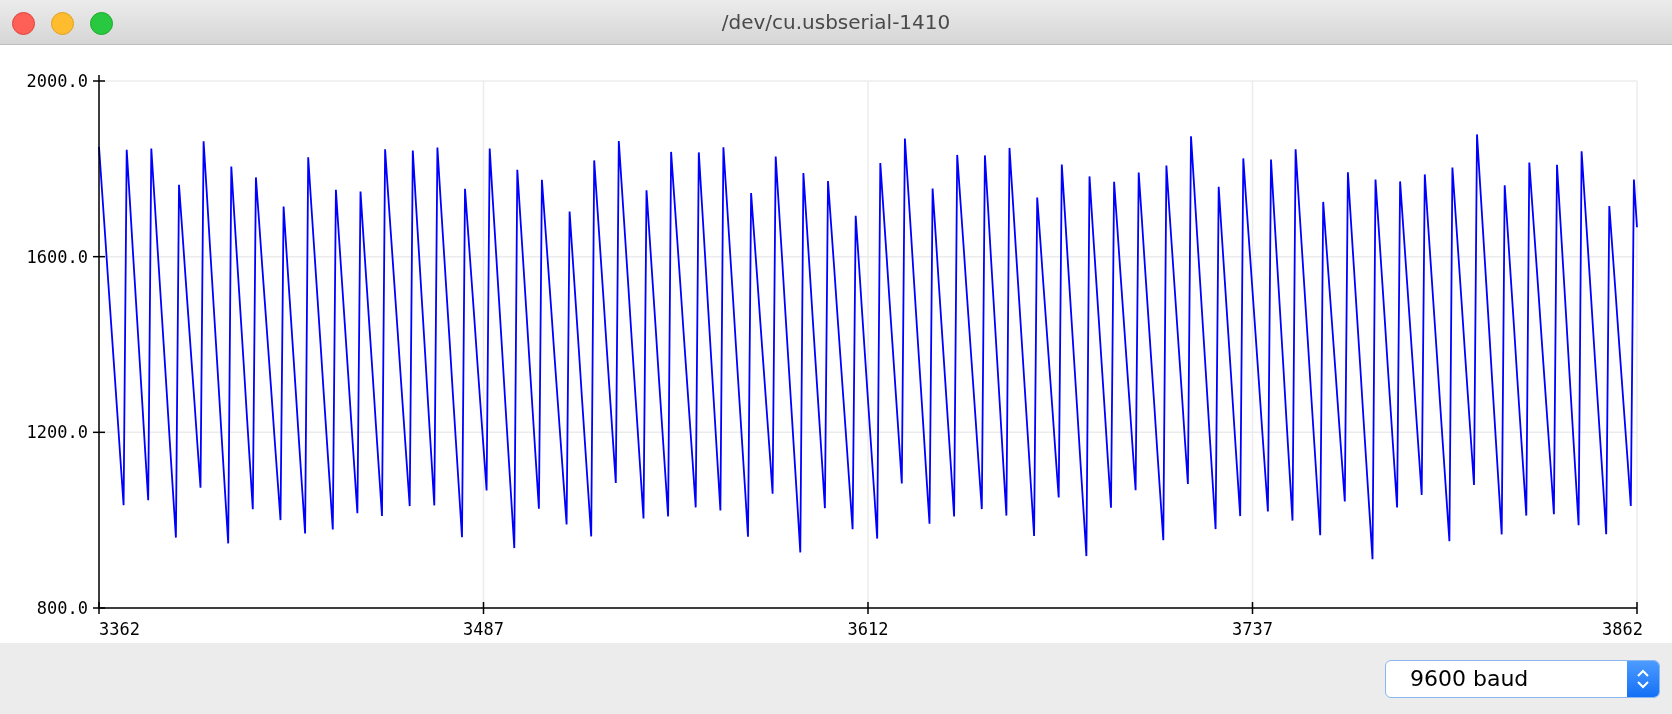 This screenshot has height=714, width=1672. I want to click on tick-label: 1200.0, so click(57, 432).